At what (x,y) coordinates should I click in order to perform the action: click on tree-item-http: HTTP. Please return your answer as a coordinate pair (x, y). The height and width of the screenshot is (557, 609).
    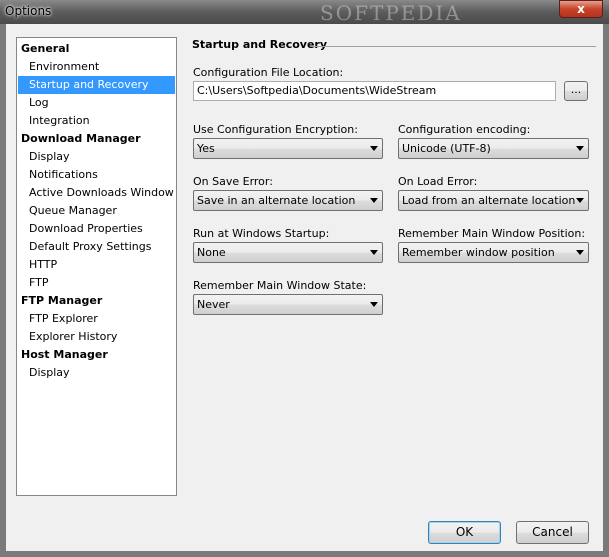
    Looking at the image, I should click on (43, 265).